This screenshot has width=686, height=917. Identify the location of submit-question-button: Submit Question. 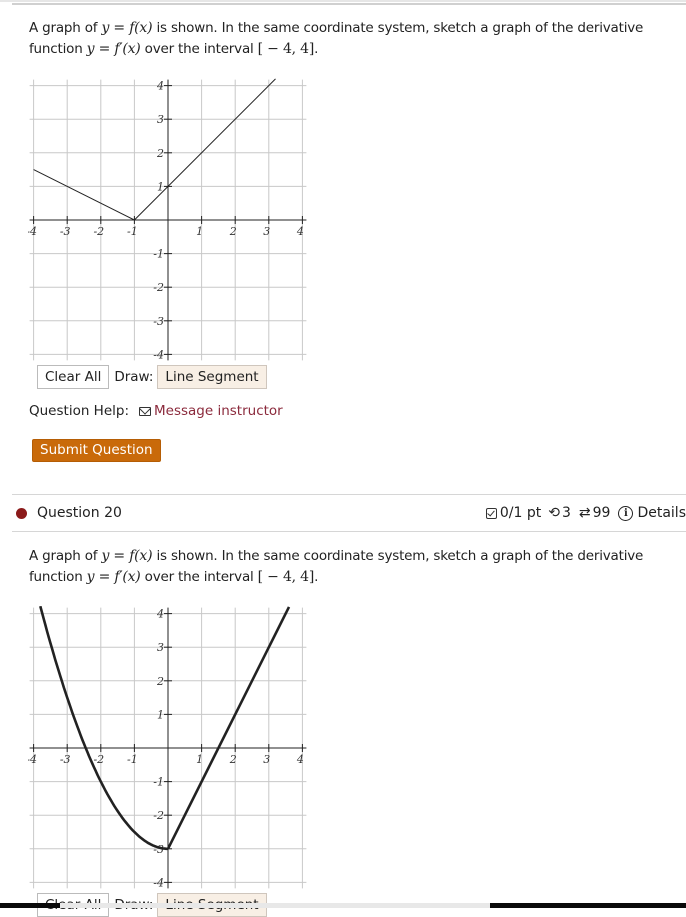
(96, 450).